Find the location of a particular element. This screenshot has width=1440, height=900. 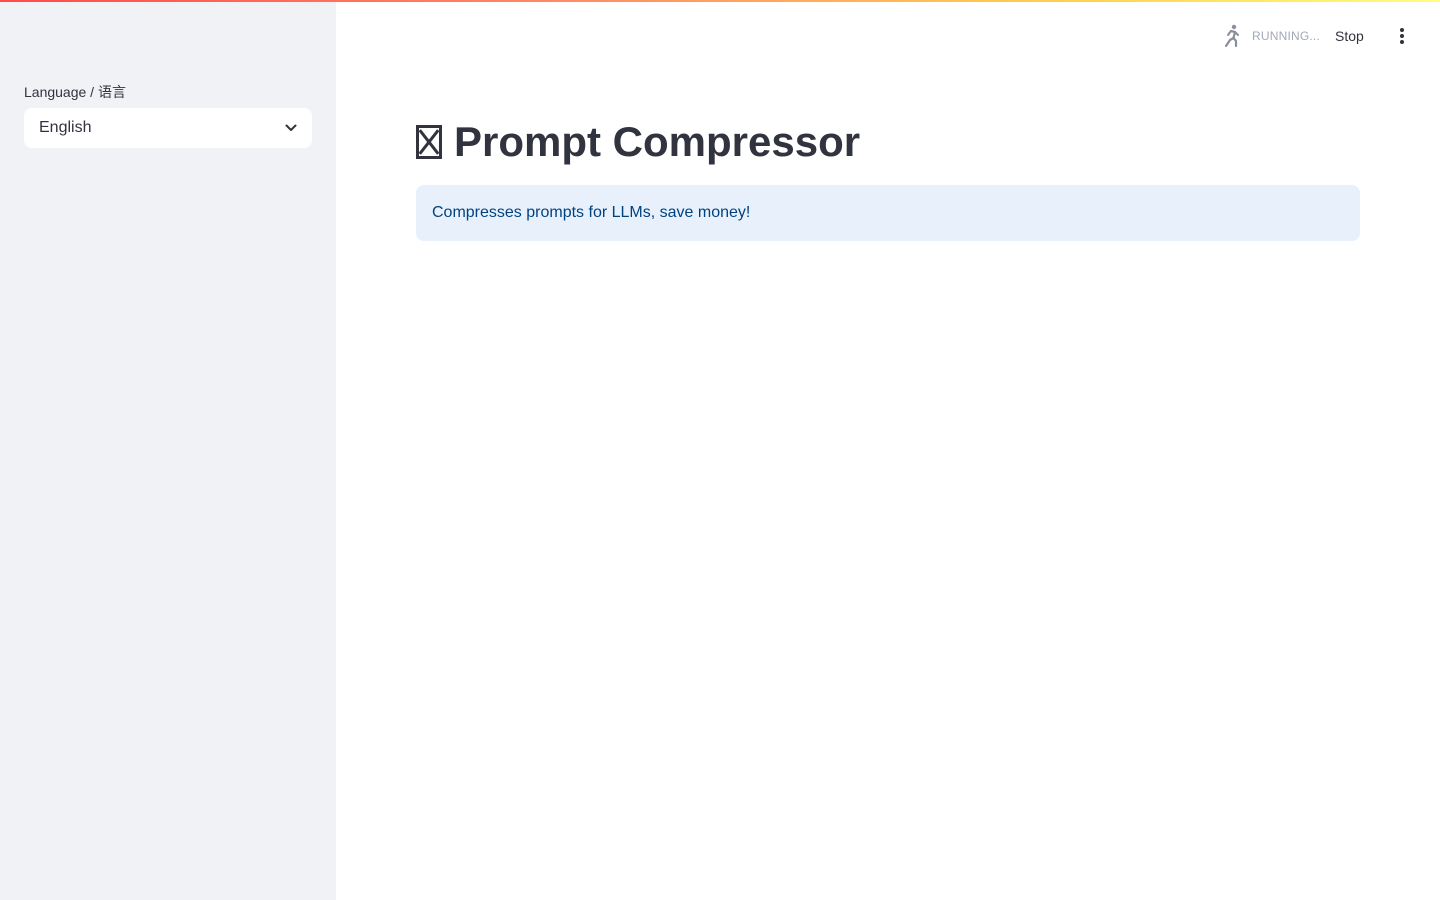

page-title: Prompt Compressor is located at coordinates (638, 142).